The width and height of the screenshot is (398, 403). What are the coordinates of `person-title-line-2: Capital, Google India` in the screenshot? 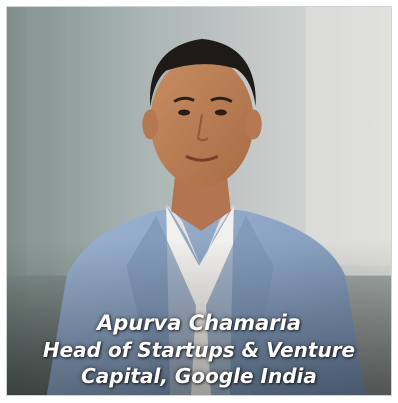 It's located at (199, 376).